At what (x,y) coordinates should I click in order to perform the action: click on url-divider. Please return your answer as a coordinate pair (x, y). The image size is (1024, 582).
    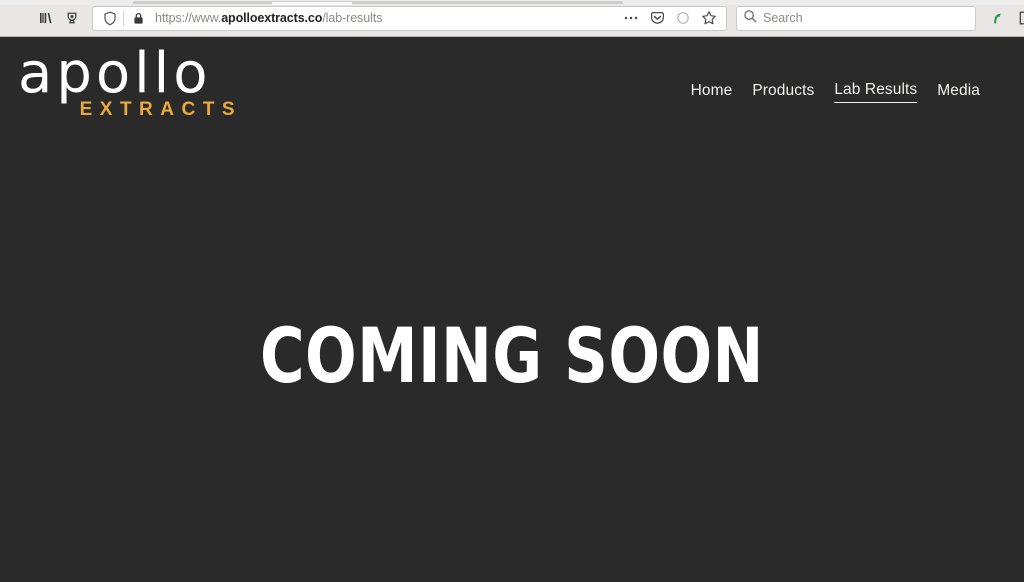
    Looking at the image, I should click on (123, 18).